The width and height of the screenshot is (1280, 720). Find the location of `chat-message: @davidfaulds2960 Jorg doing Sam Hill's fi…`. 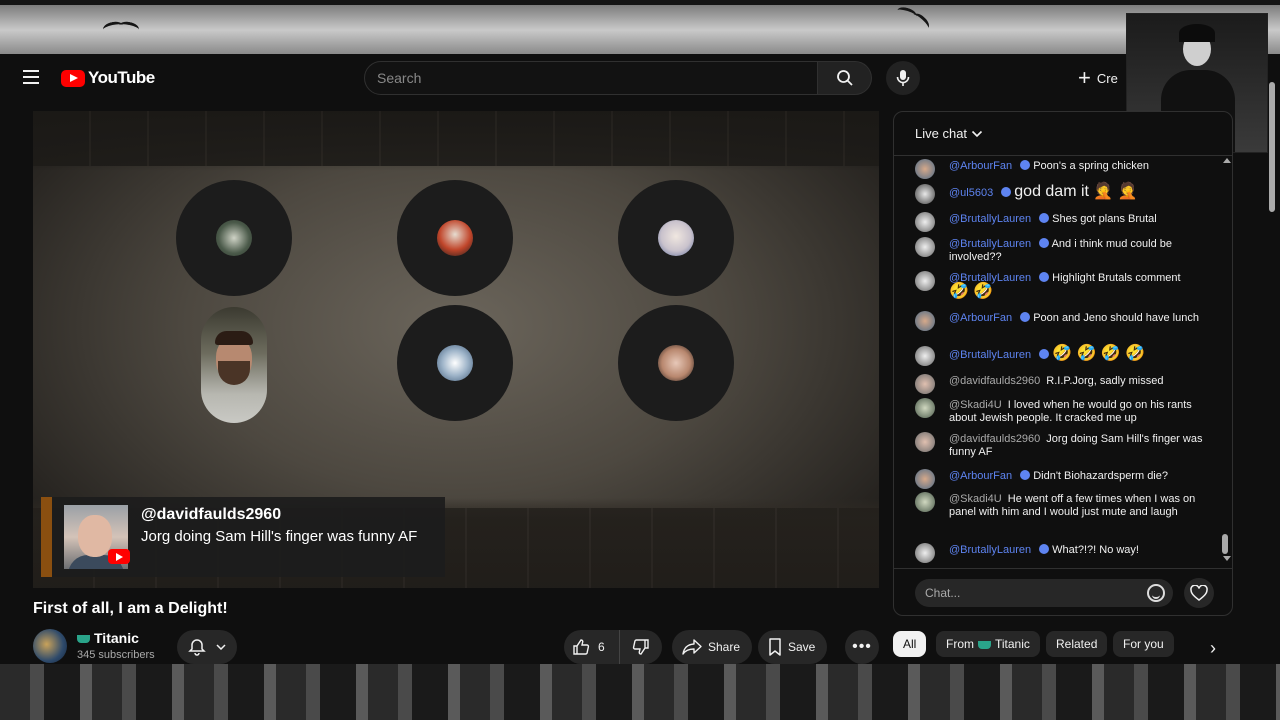

chat-message: @davidfaulds2960 Jorg doing Sam Hill's fi… is located at coordinates (1063, 445).